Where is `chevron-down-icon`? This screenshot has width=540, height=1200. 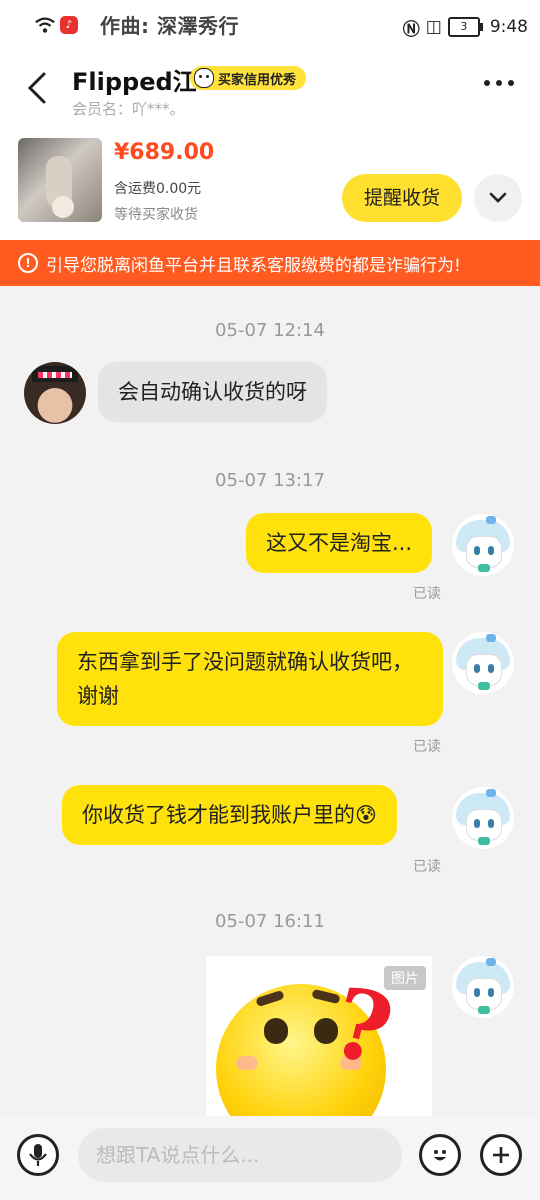
chevron-down-icon is located at coordinates (498, 197).